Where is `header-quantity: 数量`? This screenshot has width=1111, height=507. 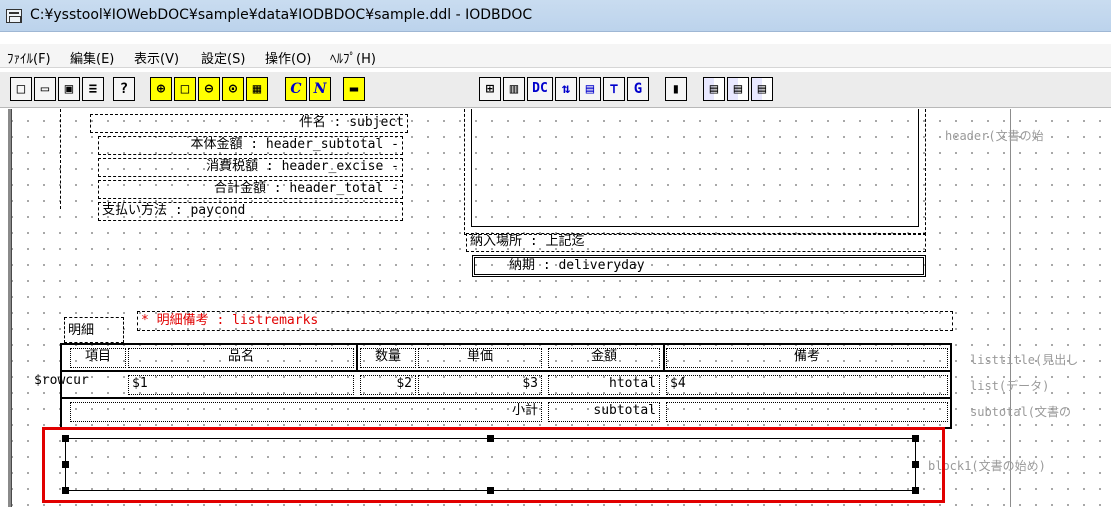
header-quantity: 数量 is located at coordinates (388, 358).